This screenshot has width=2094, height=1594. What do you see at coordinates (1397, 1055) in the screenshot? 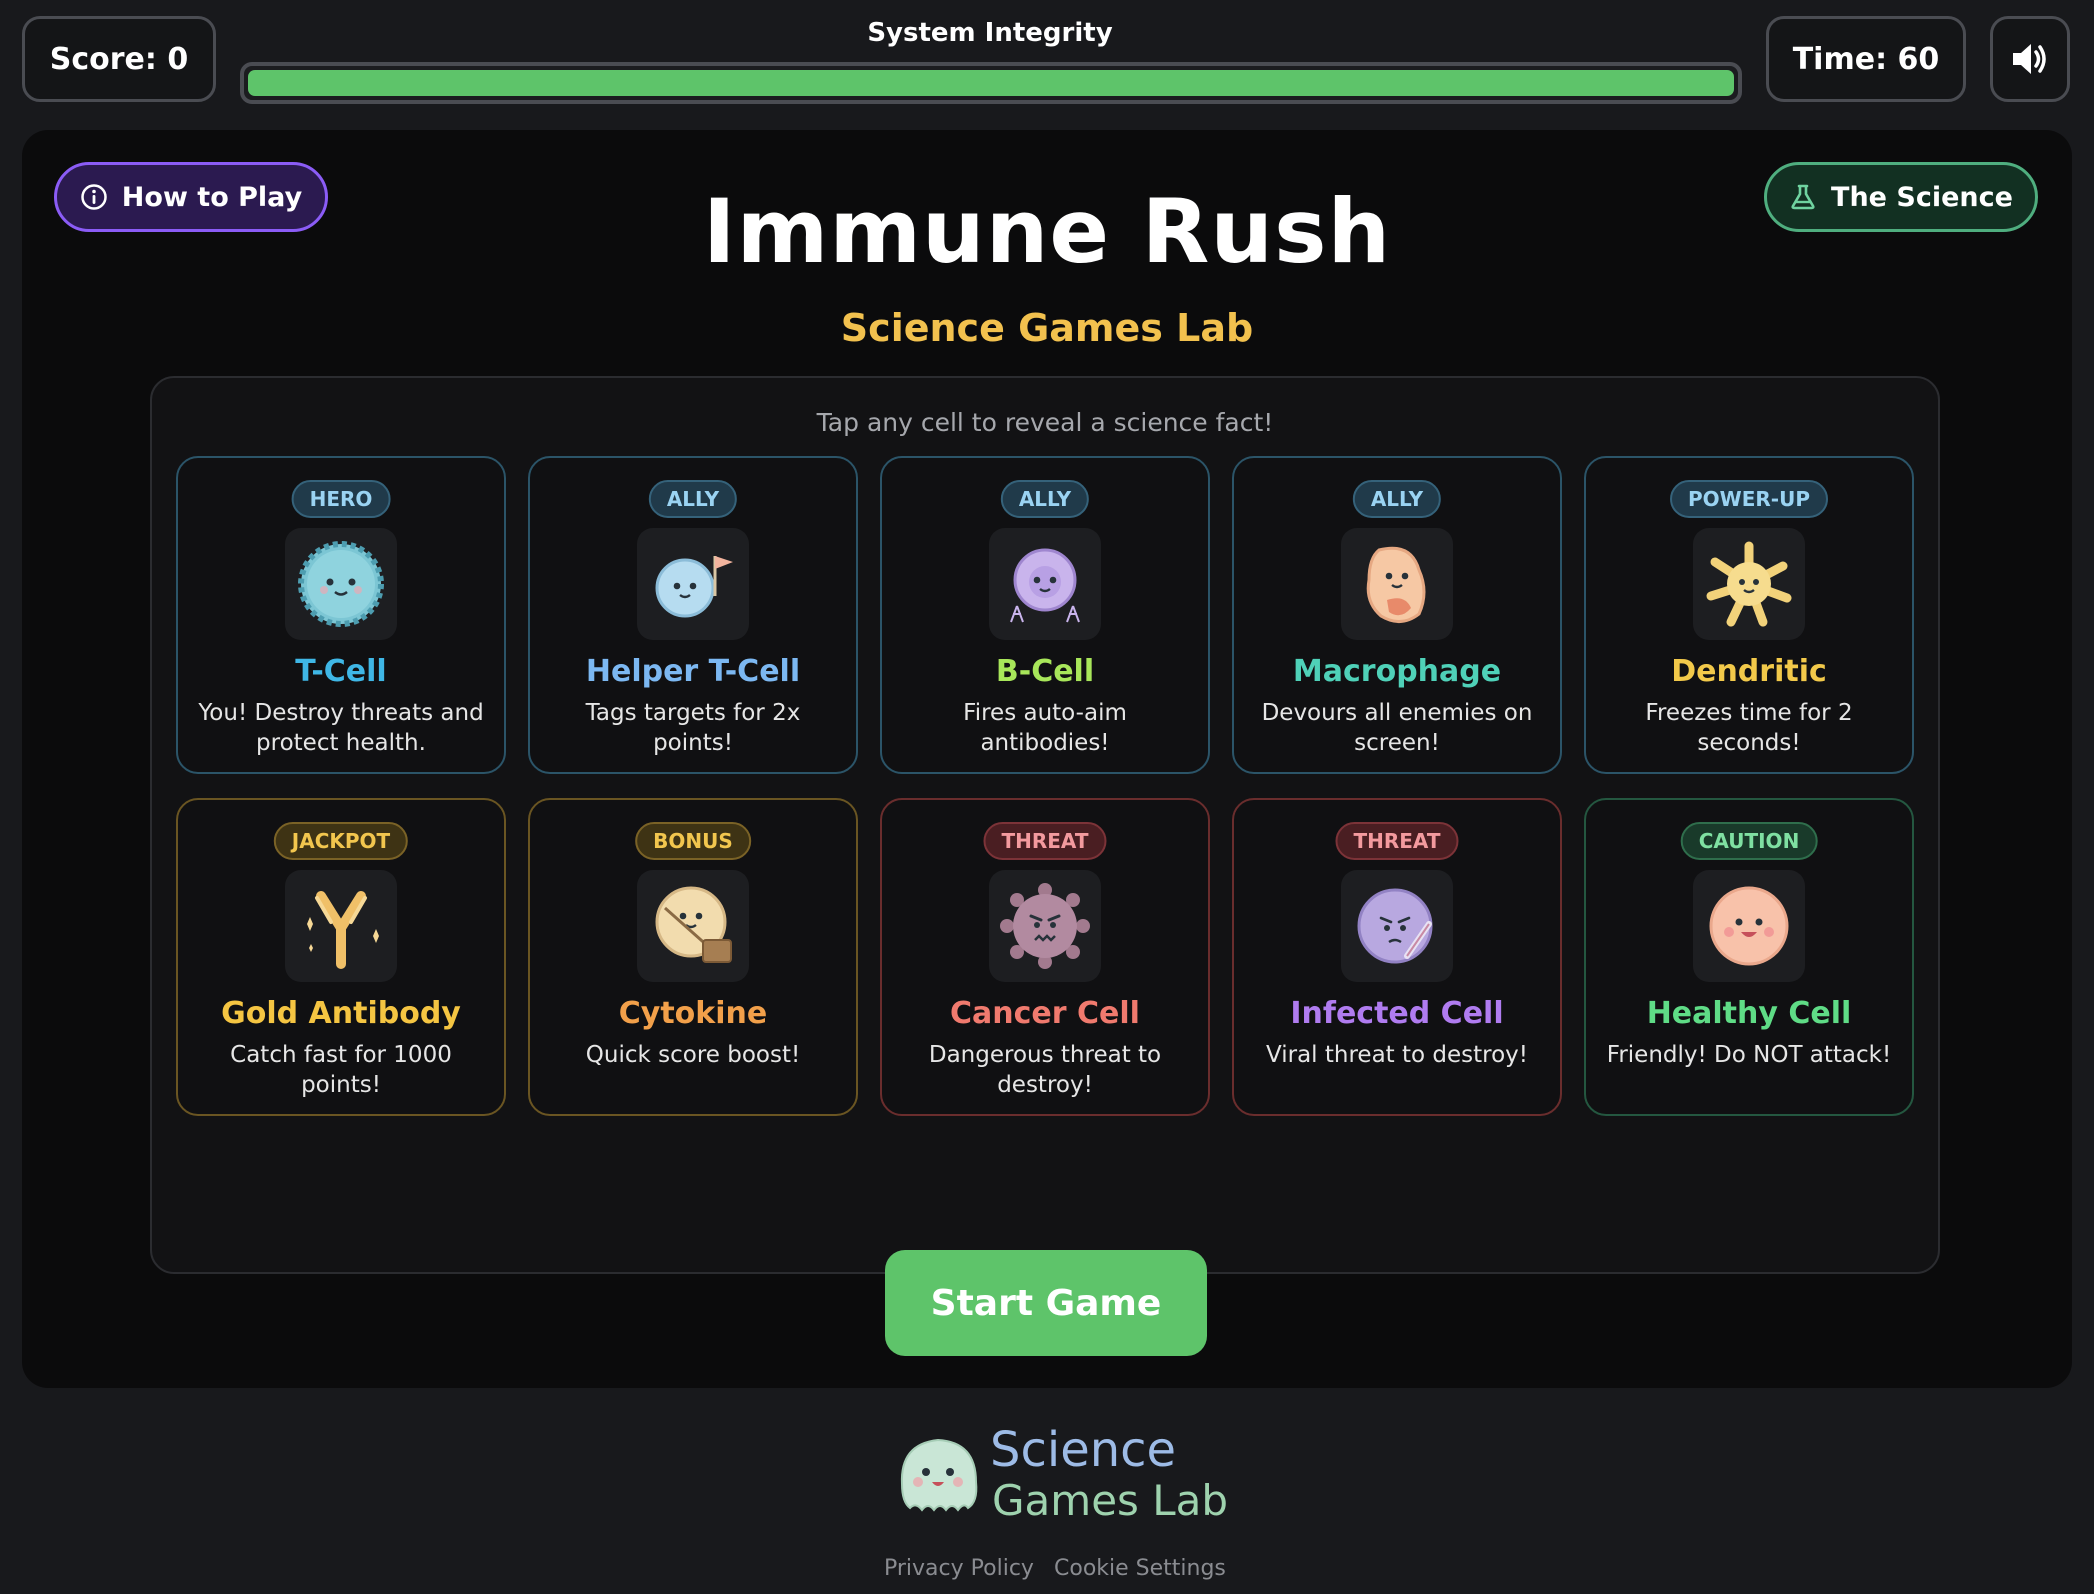
I see `card-description: Viral threat to destroy!` at bounding box center [1397, 1055].